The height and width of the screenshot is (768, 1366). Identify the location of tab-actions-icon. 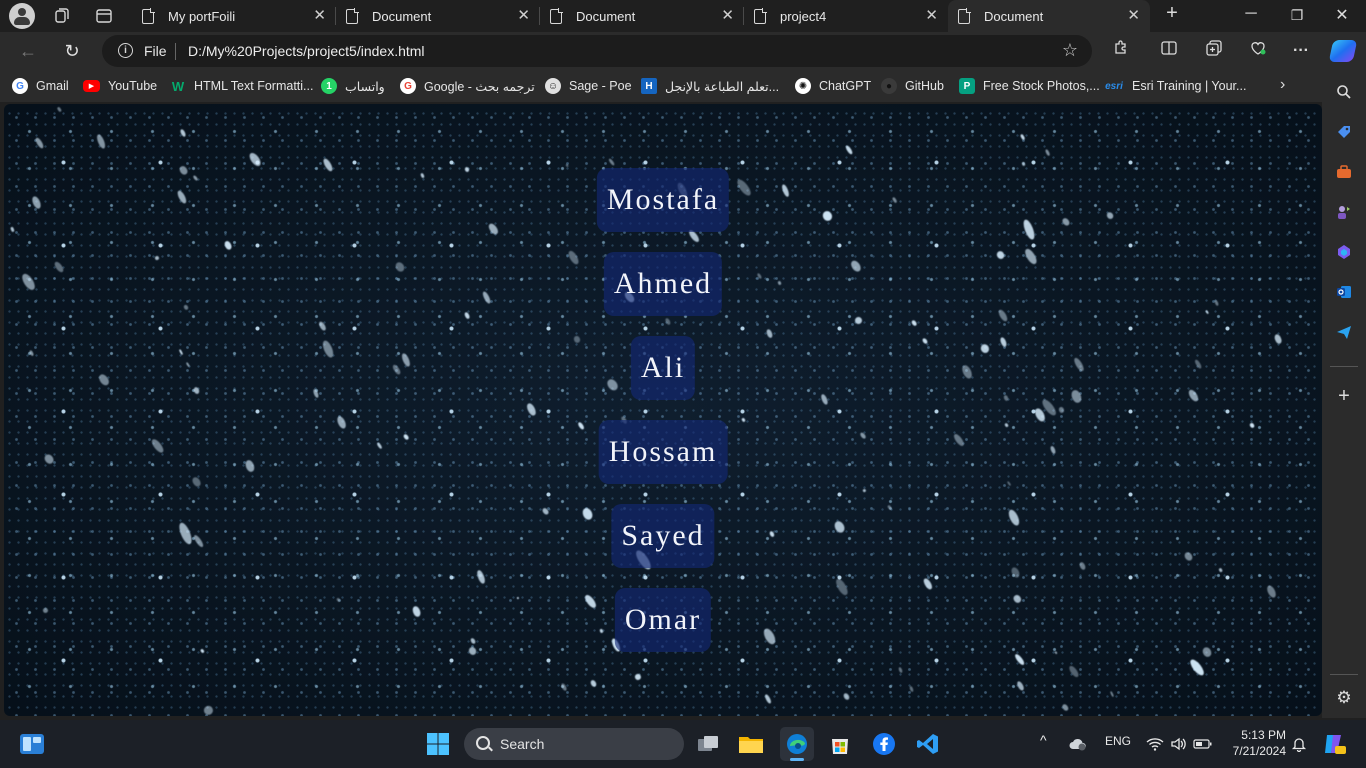
(104, 16).